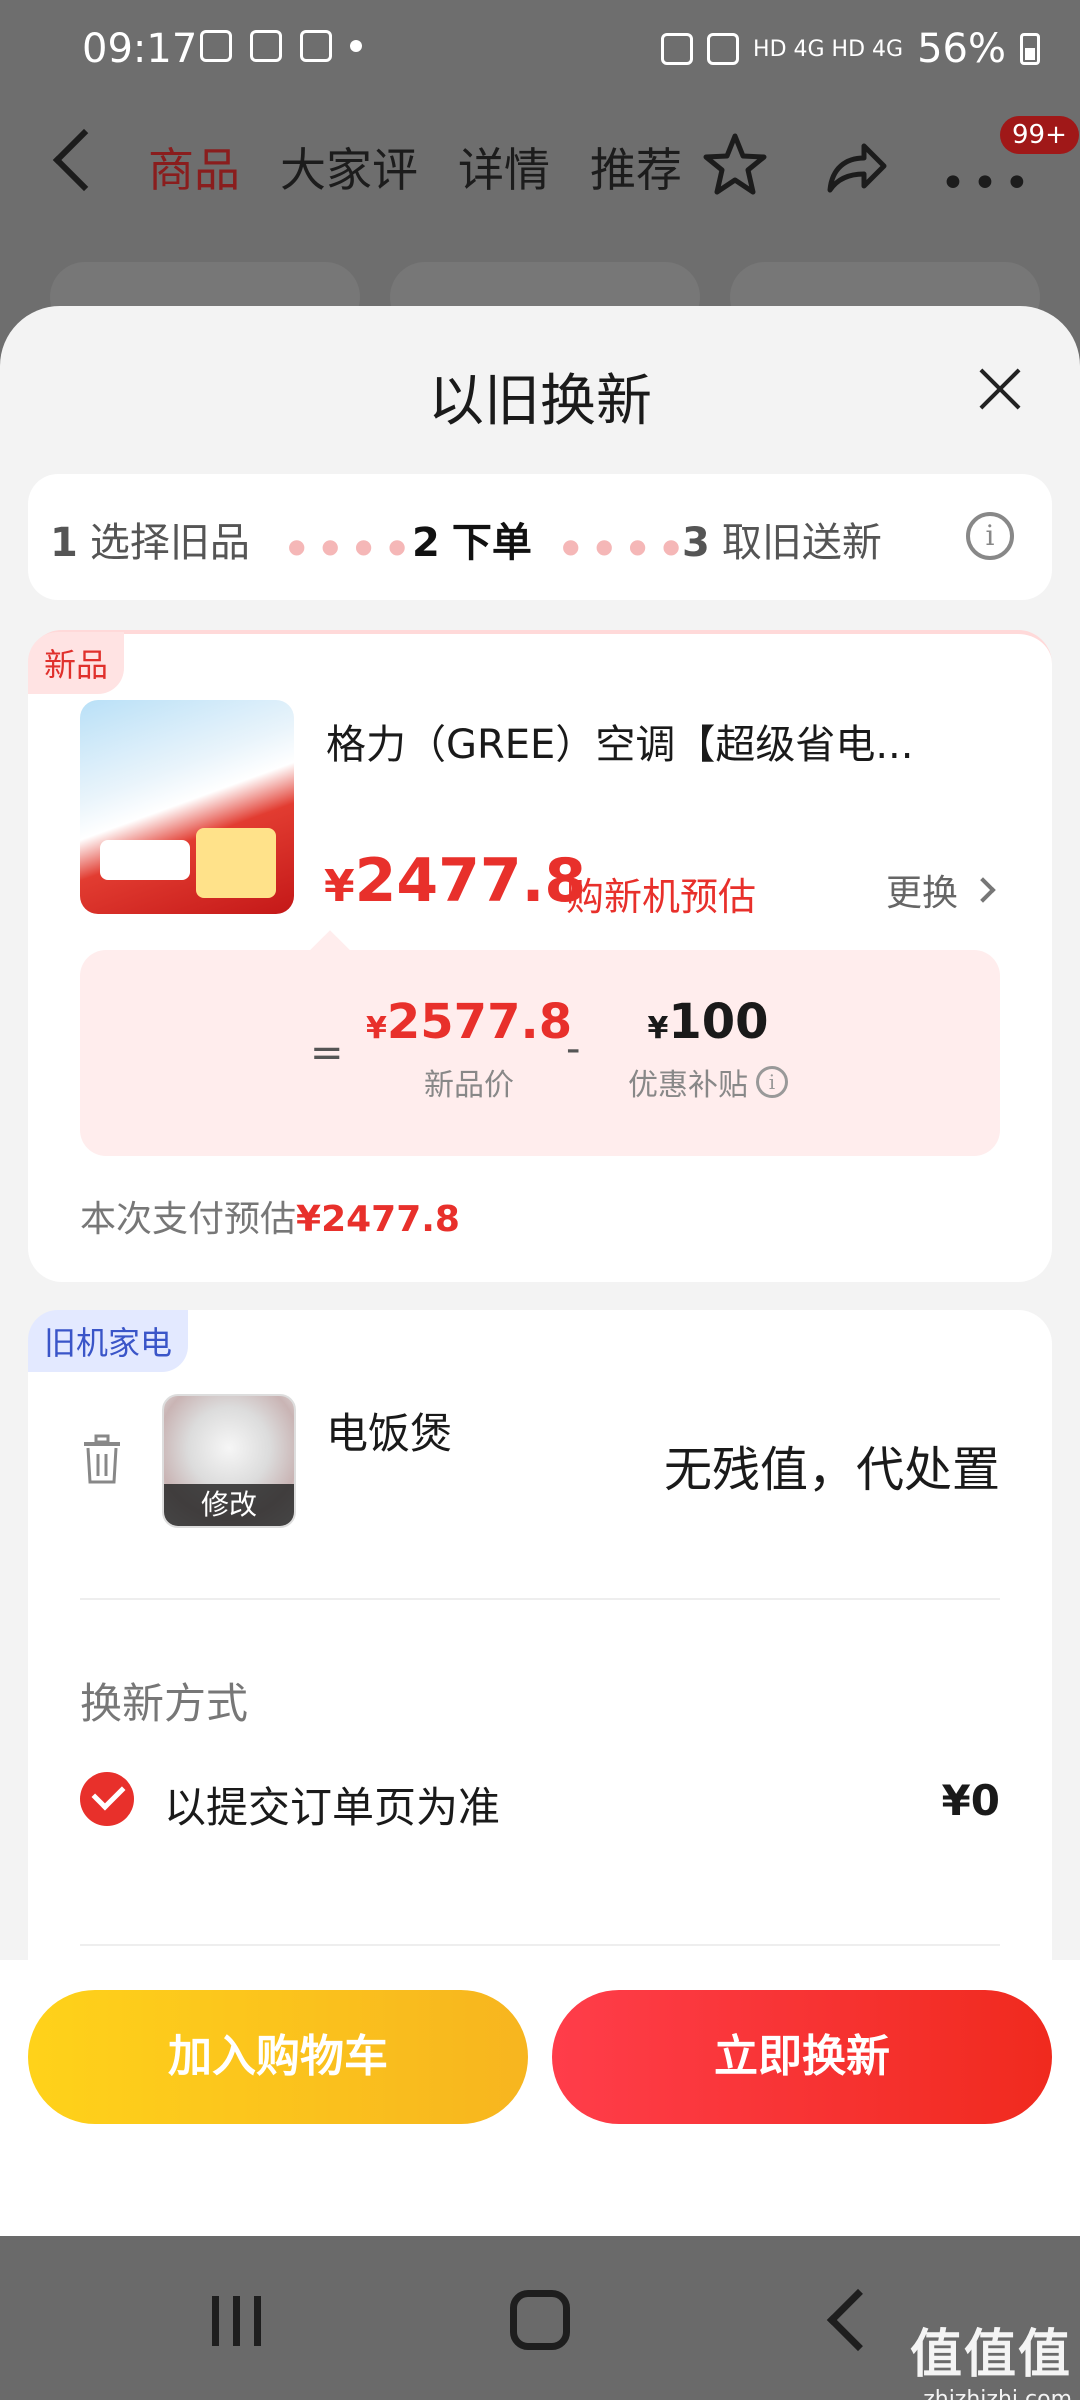 This screenshot has height=2400, width=1080. What do you see at coordinates (491, 543) in the screenshot?
I see `step-label: 下单` at bounding box center [491, 543].